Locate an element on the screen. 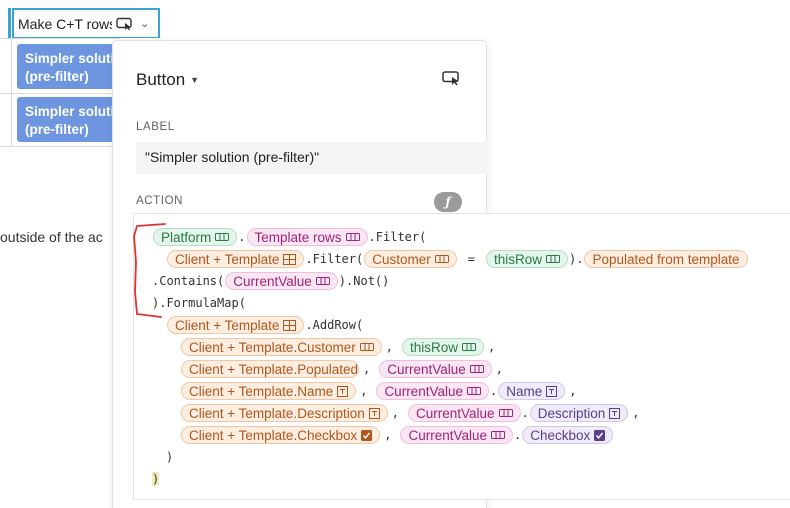  popover-title: Button ▼ is located at coordinates (167, 80).